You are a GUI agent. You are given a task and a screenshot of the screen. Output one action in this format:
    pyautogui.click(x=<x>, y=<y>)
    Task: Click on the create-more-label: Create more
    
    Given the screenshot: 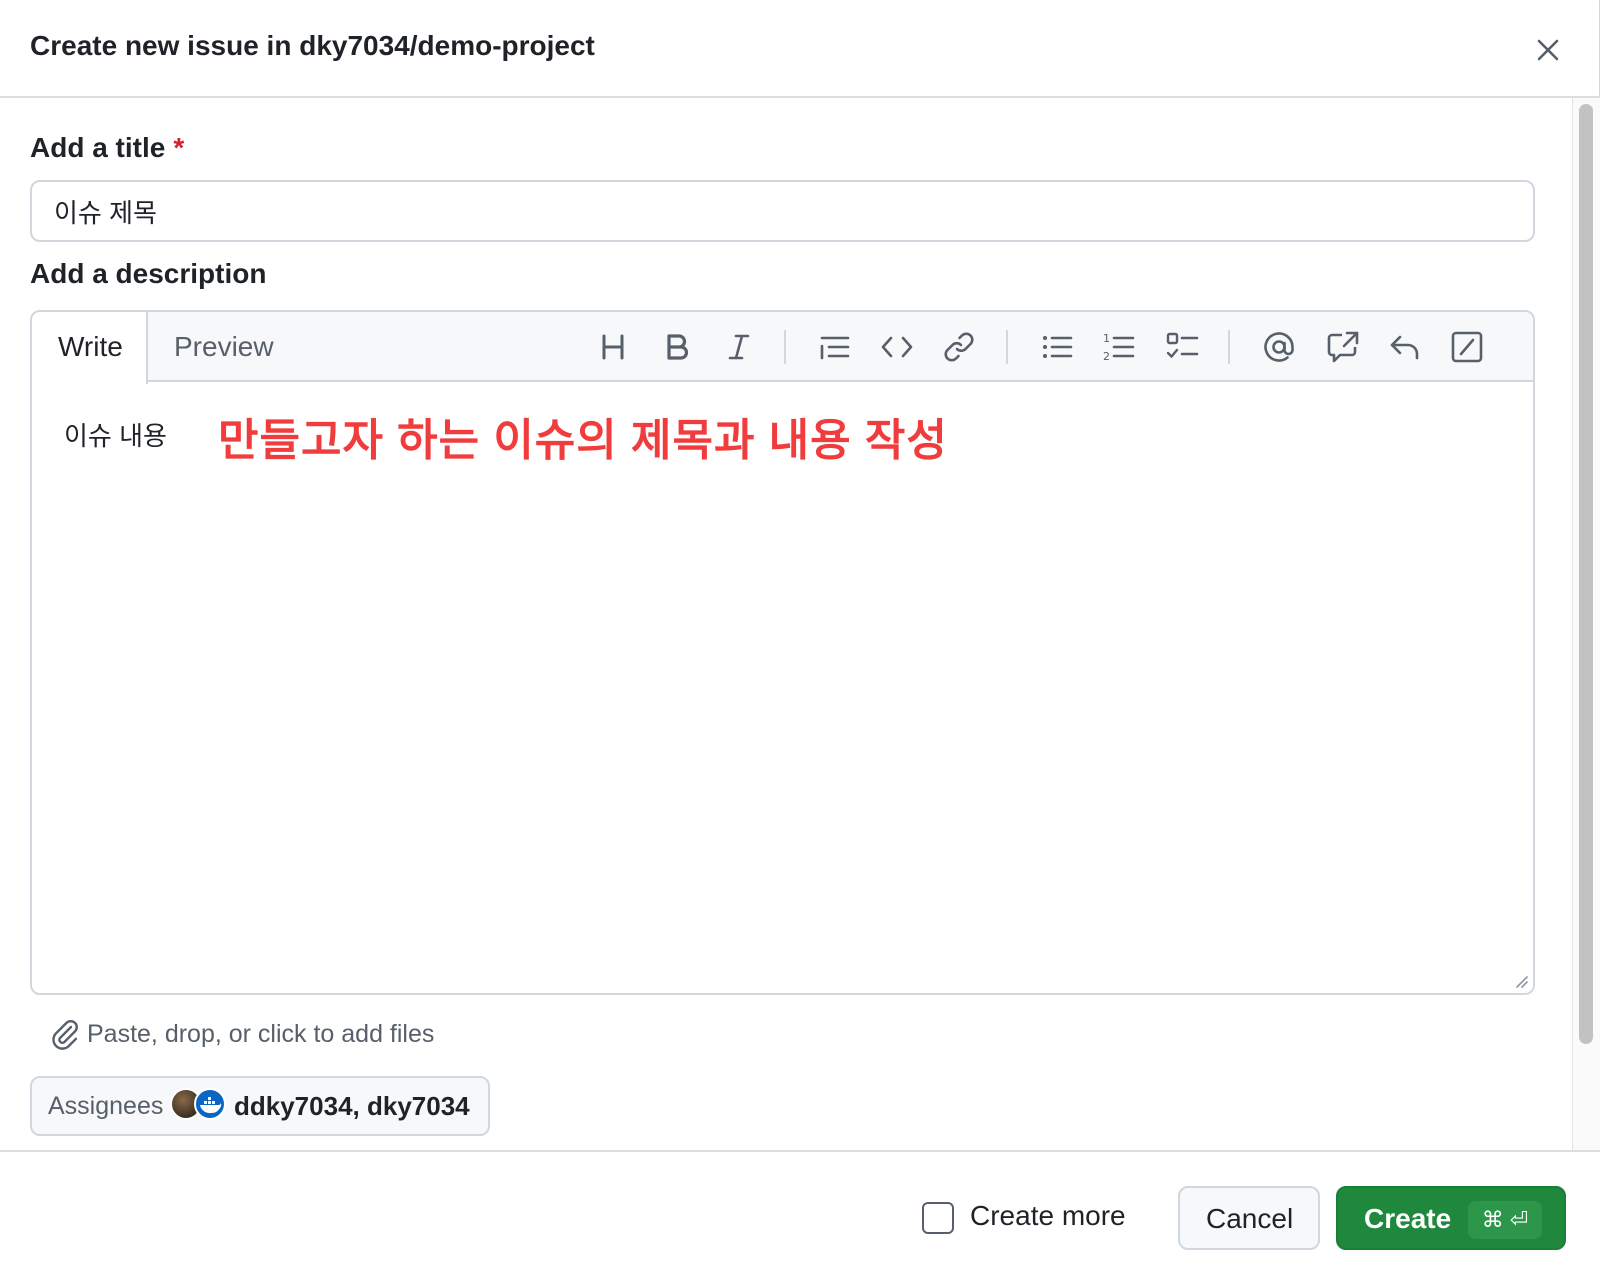 What is the action you would take?
    pyautogui.click(x=1048, y=1215)
    